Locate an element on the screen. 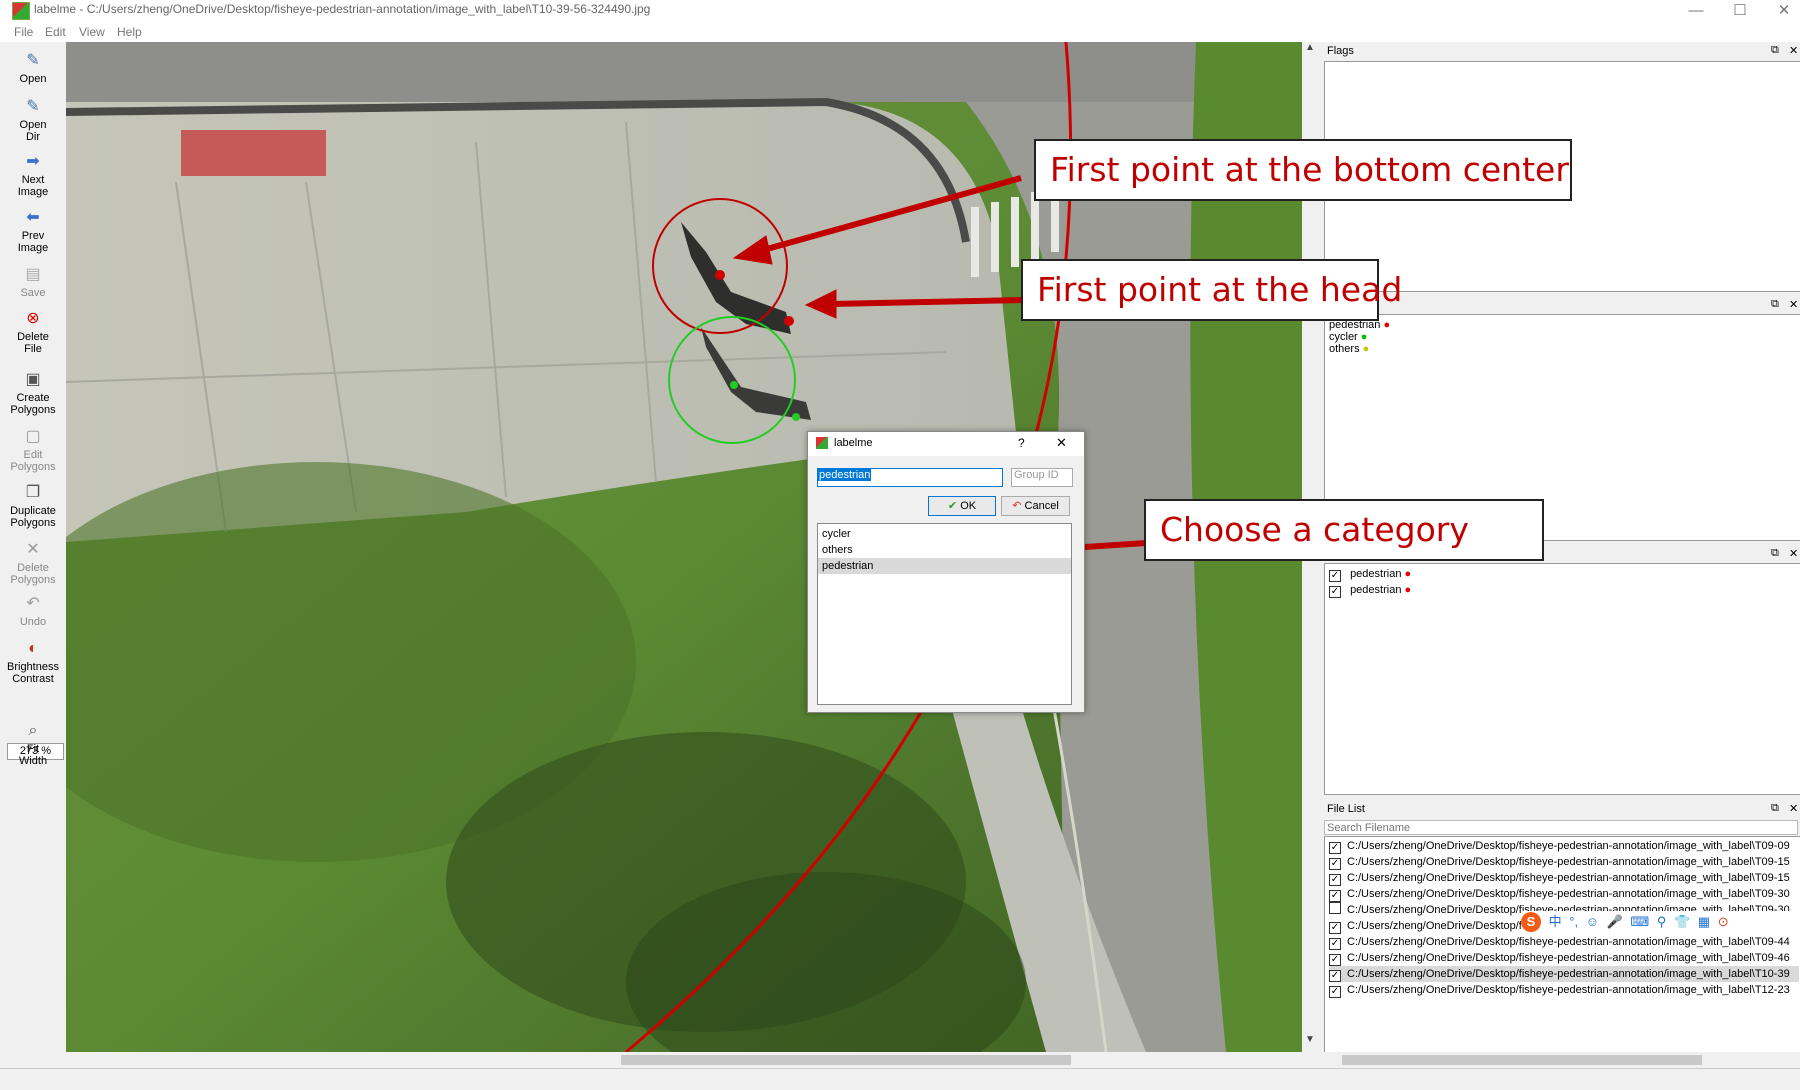  prev-image-button: ⬅ Prev Image is located at coordinates (33, 231).